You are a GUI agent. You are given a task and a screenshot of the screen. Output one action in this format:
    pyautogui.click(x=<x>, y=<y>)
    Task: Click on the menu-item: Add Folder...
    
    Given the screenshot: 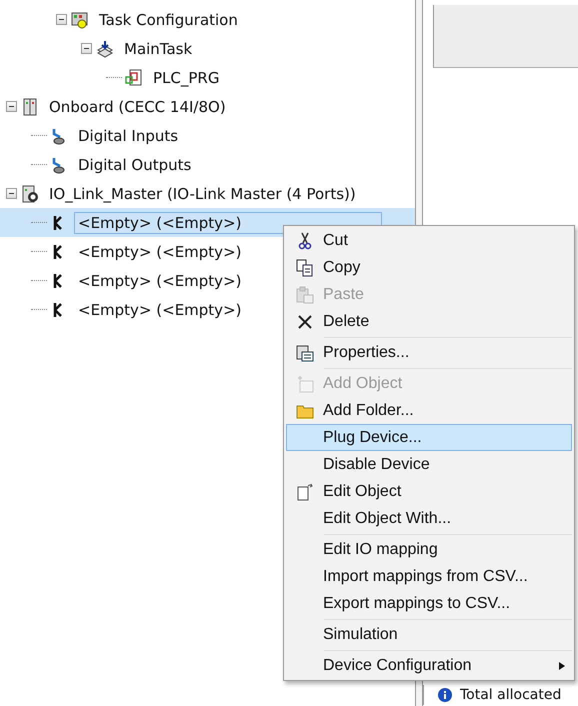 What is the action you would take?
    pyautogui.click(x=429, y=410)
    